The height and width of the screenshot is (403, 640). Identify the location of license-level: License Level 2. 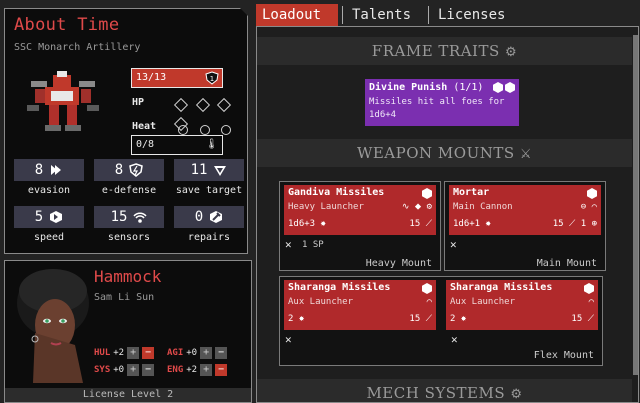
(128, 395).